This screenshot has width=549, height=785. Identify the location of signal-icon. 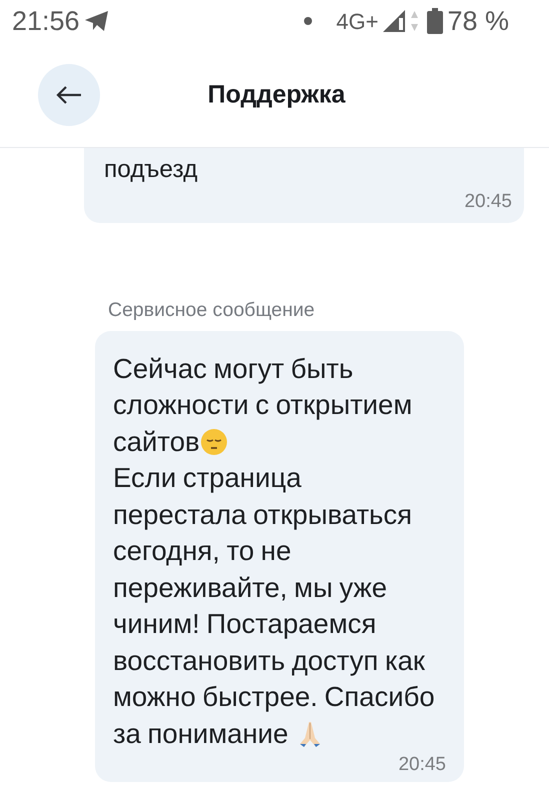
(394, 21).